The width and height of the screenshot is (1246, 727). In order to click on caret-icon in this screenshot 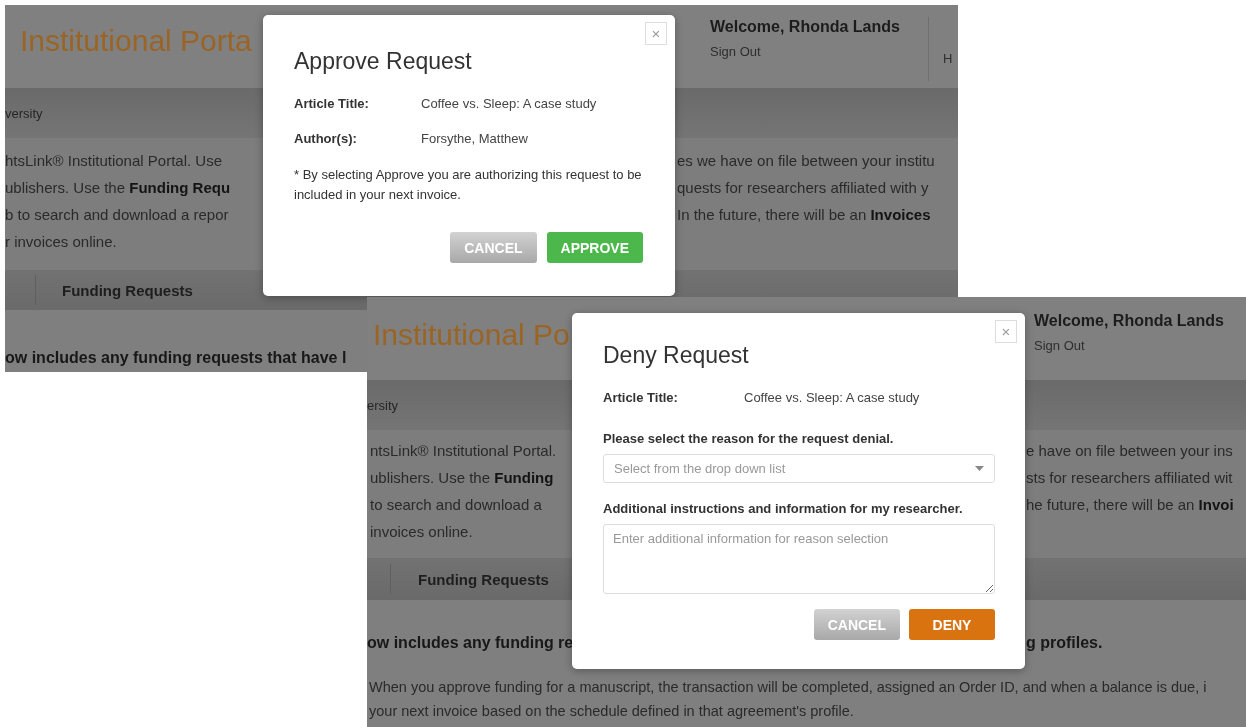, I will do `click(979, 468)`.